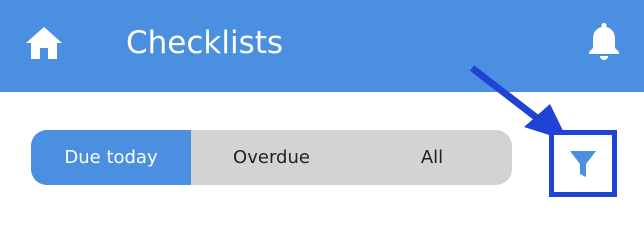 This screenshot has width=644, height=240. I want to click on tab-label: Due today, so click(111, 157).